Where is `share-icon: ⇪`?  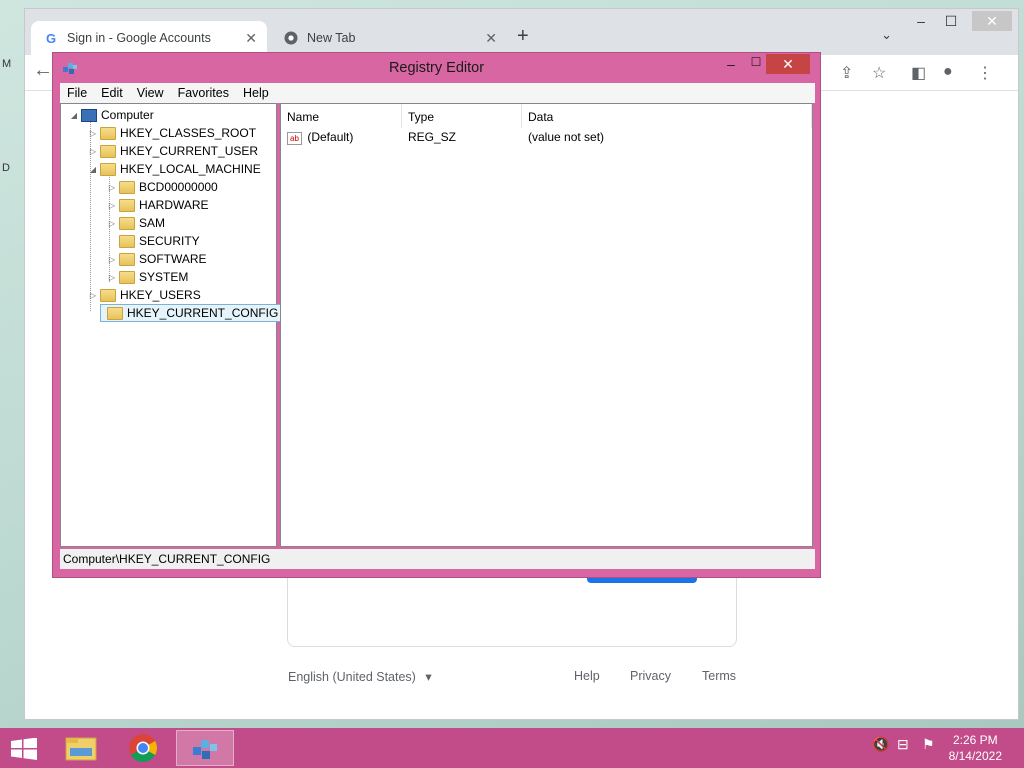 share-icon: ⇪ is located at coordinates (846, 73).